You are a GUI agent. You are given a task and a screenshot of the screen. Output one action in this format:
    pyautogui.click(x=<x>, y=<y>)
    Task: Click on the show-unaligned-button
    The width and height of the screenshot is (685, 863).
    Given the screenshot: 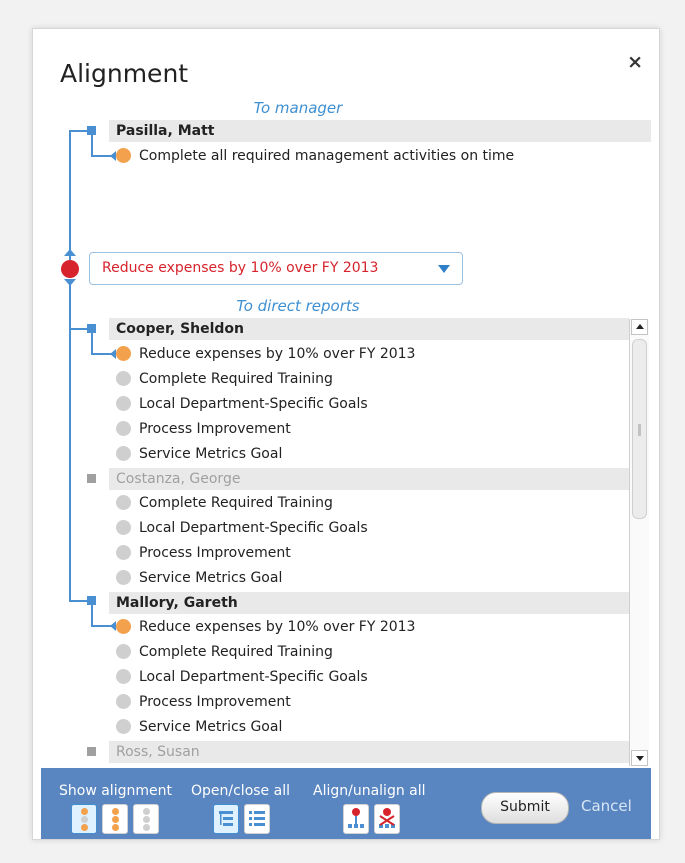 What is the action you would take?
    pyautogui.click(x=146, y=819)
    